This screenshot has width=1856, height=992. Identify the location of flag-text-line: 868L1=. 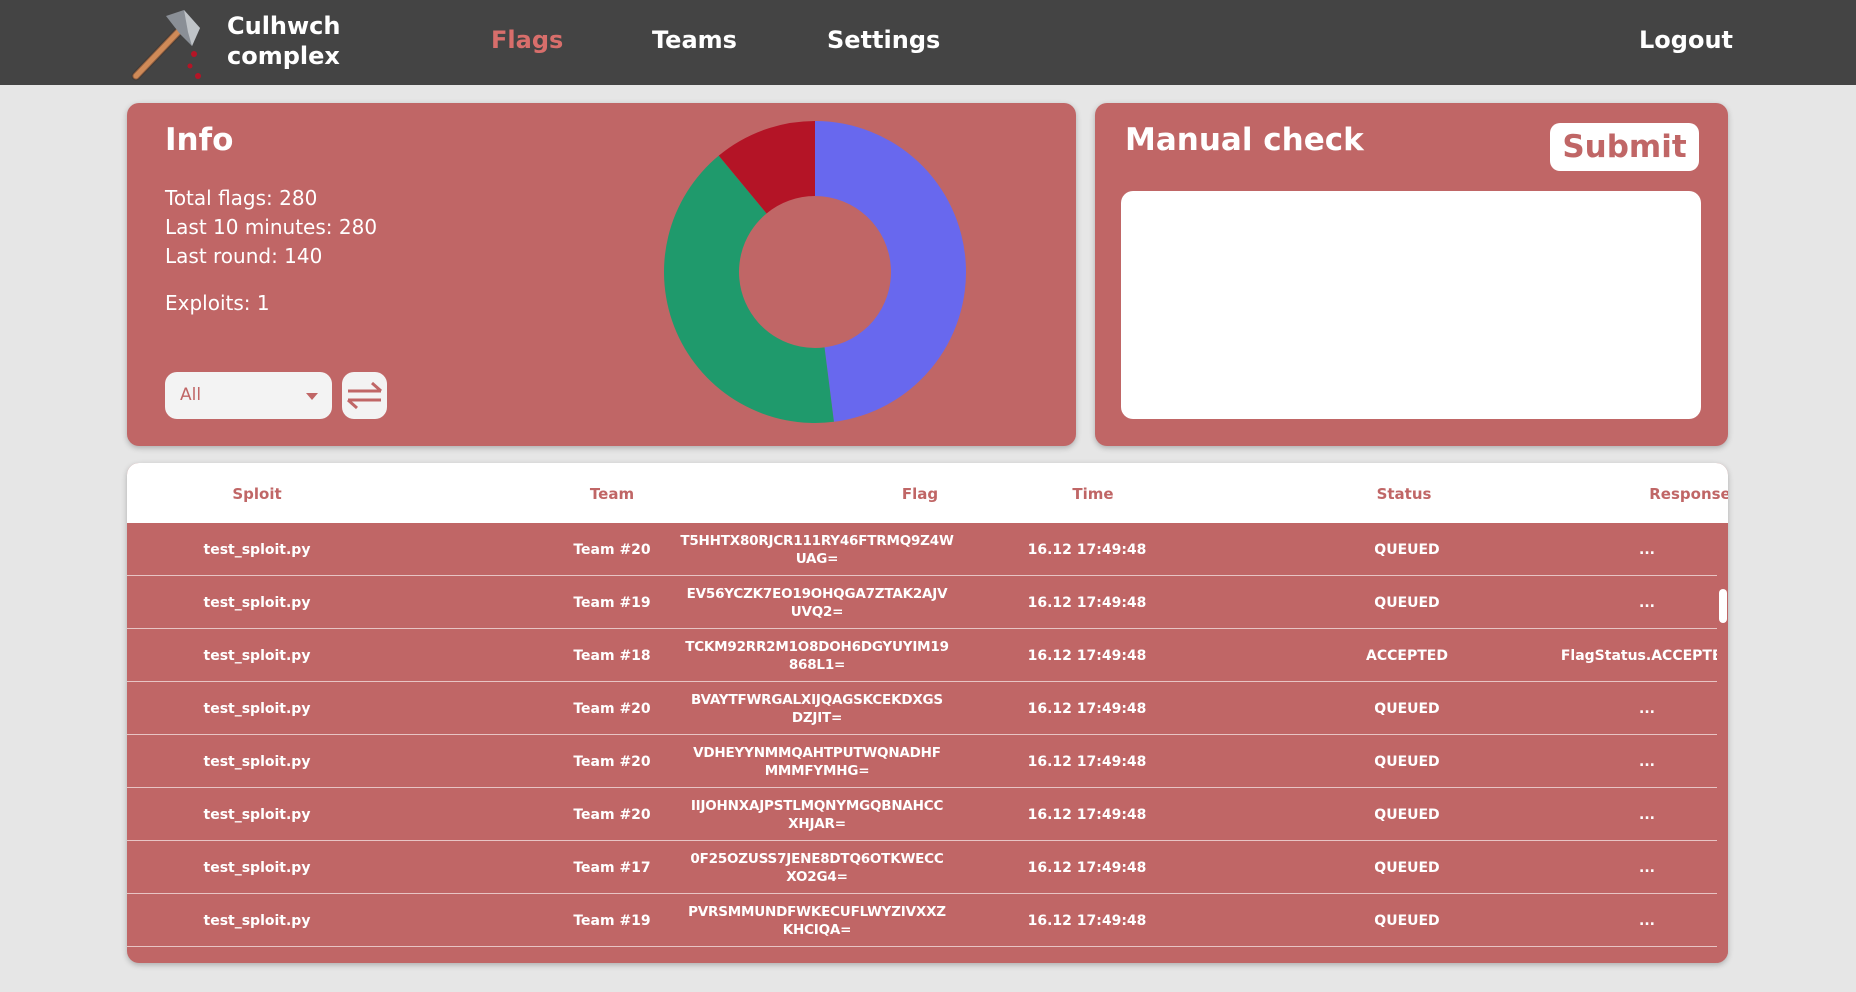
(817, 664).